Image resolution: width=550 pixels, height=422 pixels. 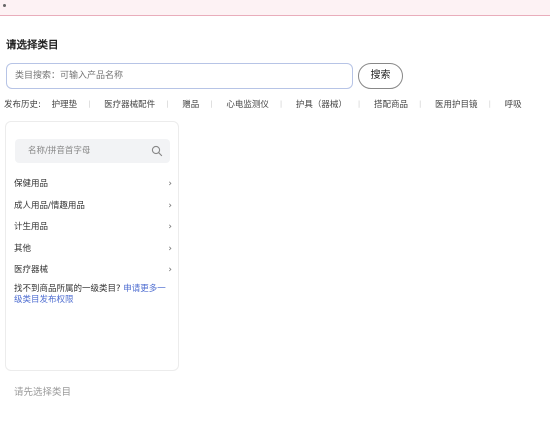 I want to click on category-notice: 找不到商品所属的一级类目? 申请更多一级类目发布权限, so click(x=94, y=295).